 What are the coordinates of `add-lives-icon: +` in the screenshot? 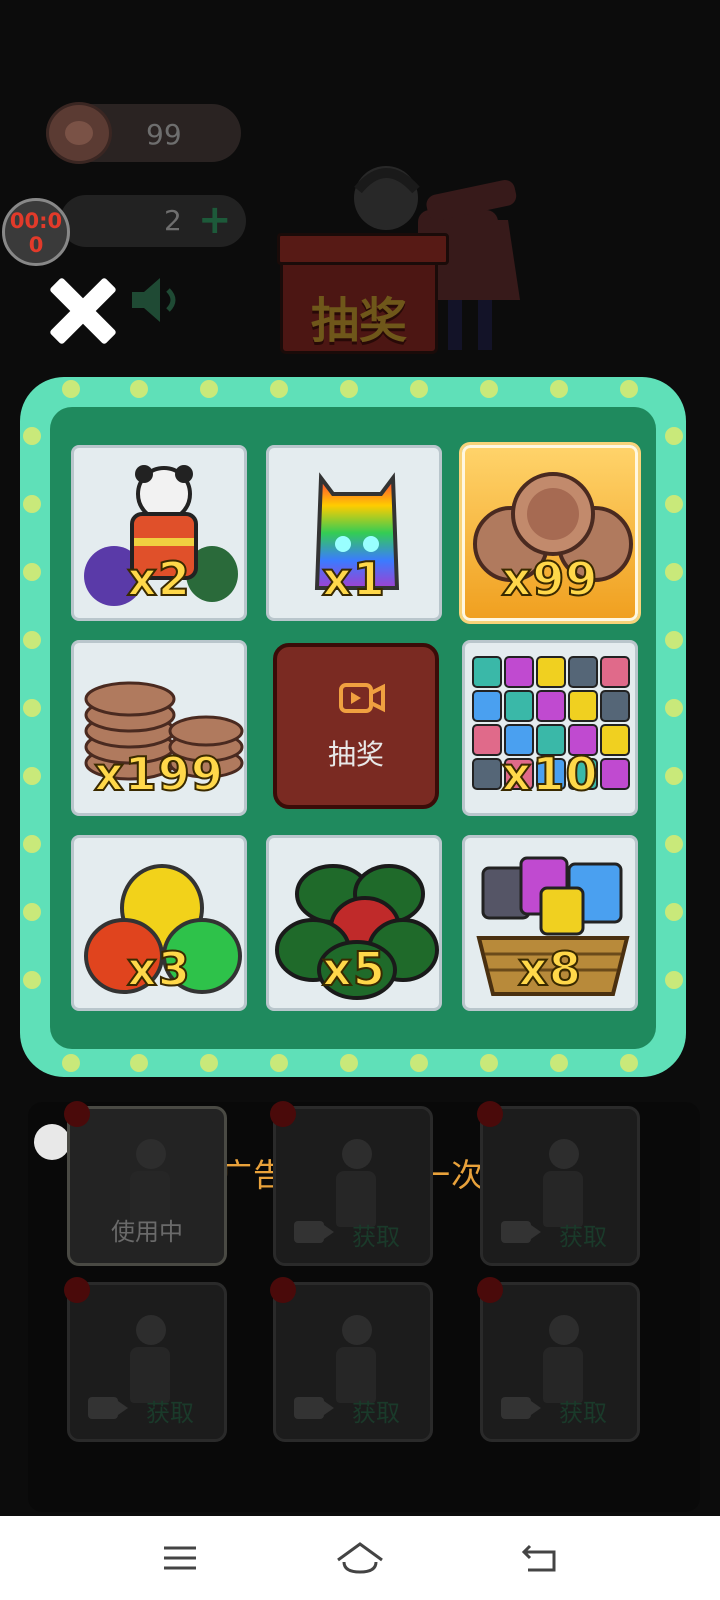 It's located at (215, 220).